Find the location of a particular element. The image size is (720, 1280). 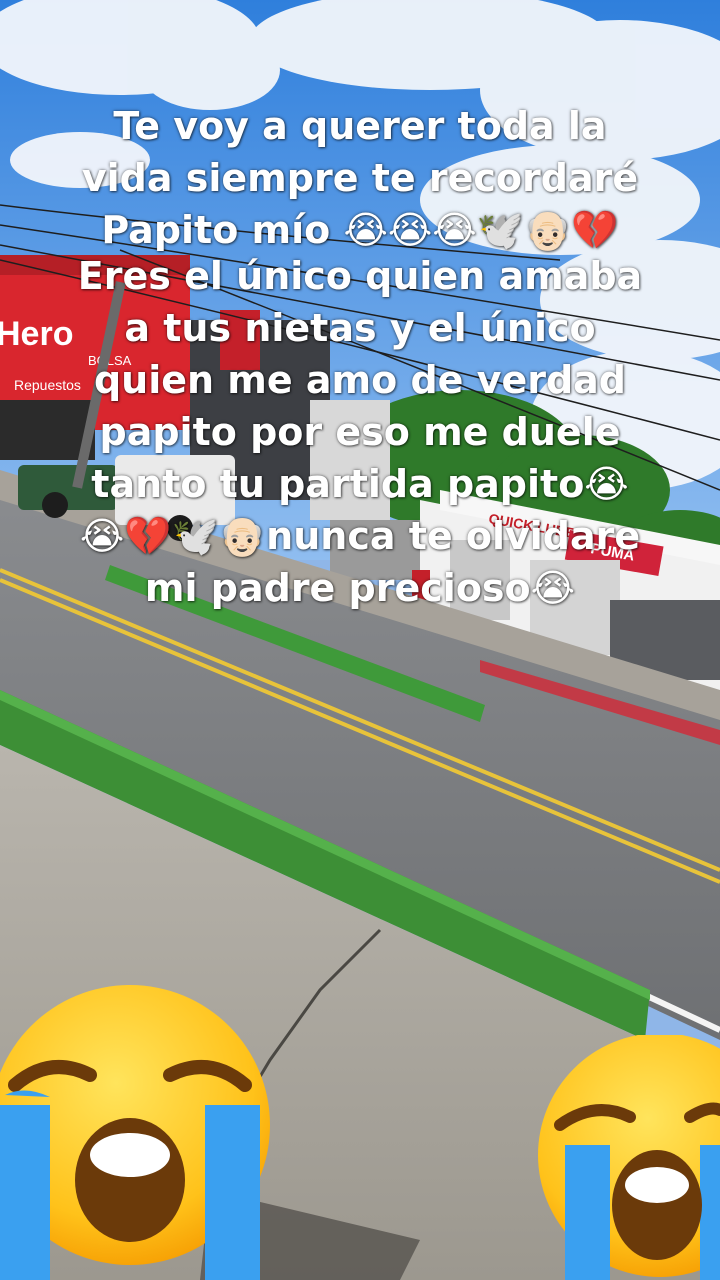

caption-line: Te voy a querer toda la is located at coordinates (360, 126).